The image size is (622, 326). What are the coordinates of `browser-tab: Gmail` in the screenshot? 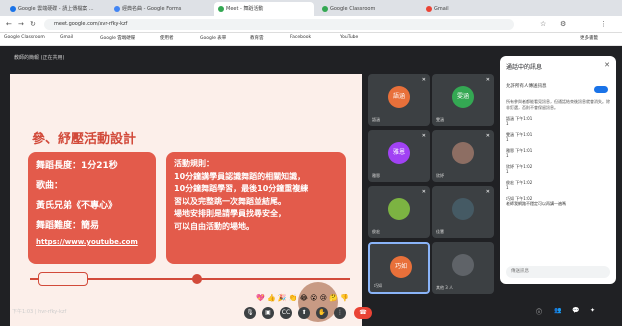 It's located at (472, 9).